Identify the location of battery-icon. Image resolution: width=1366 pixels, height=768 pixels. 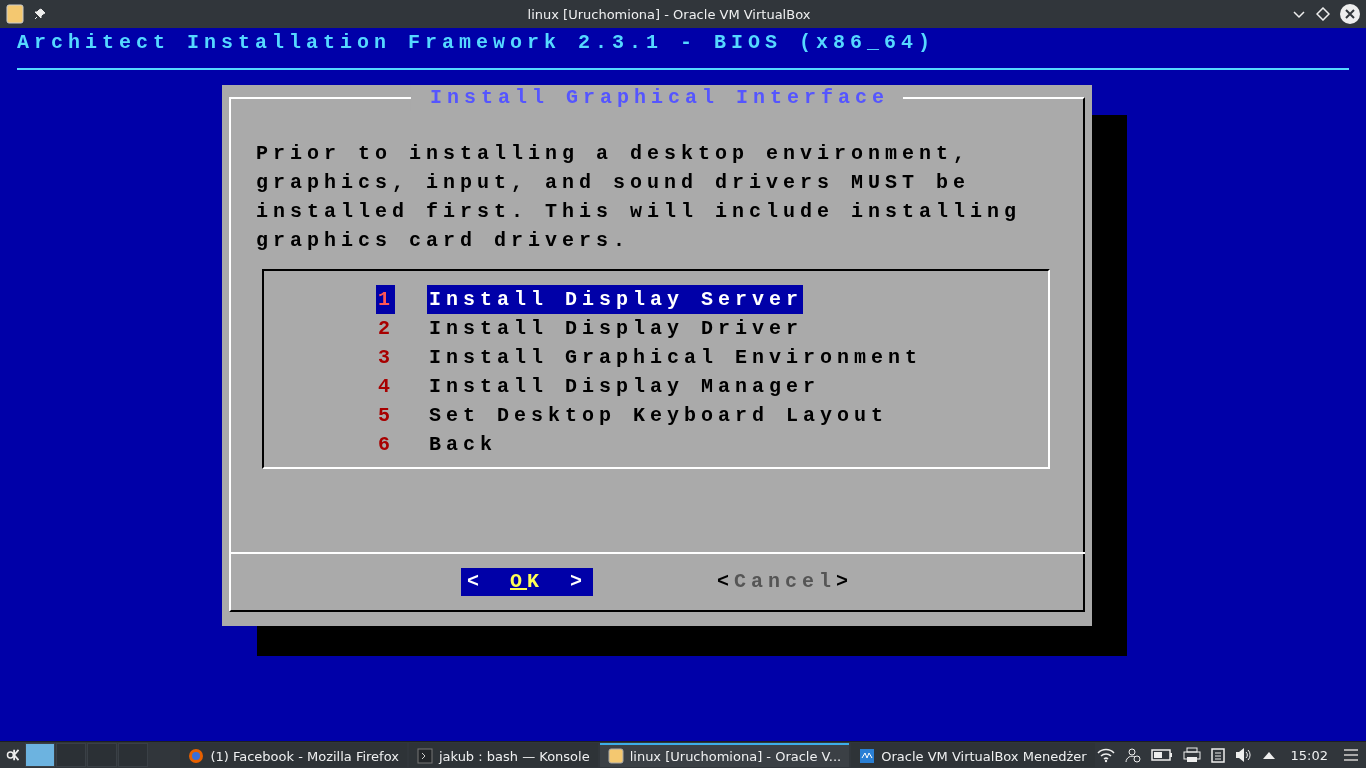
(1161, 755).